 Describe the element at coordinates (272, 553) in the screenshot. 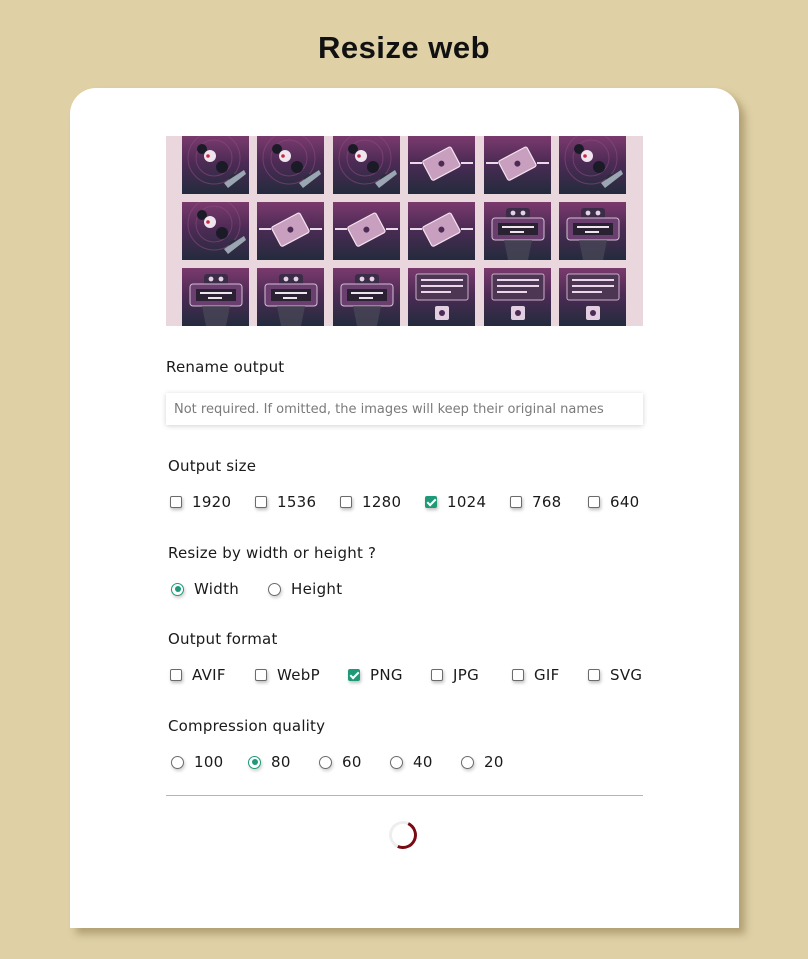

I see `resize-by-label: Resize by width or height ?` at that location.